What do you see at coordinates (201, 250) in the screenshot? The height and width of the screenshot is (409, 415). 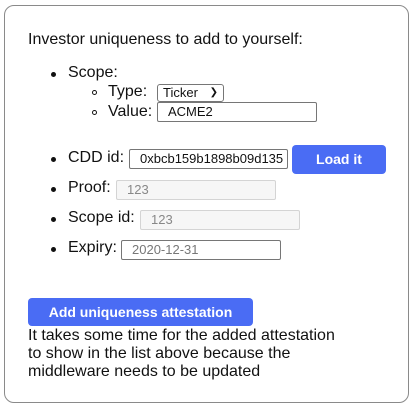 I see `expiry-input: 2020-12-31` at bounding box center [201, 250].